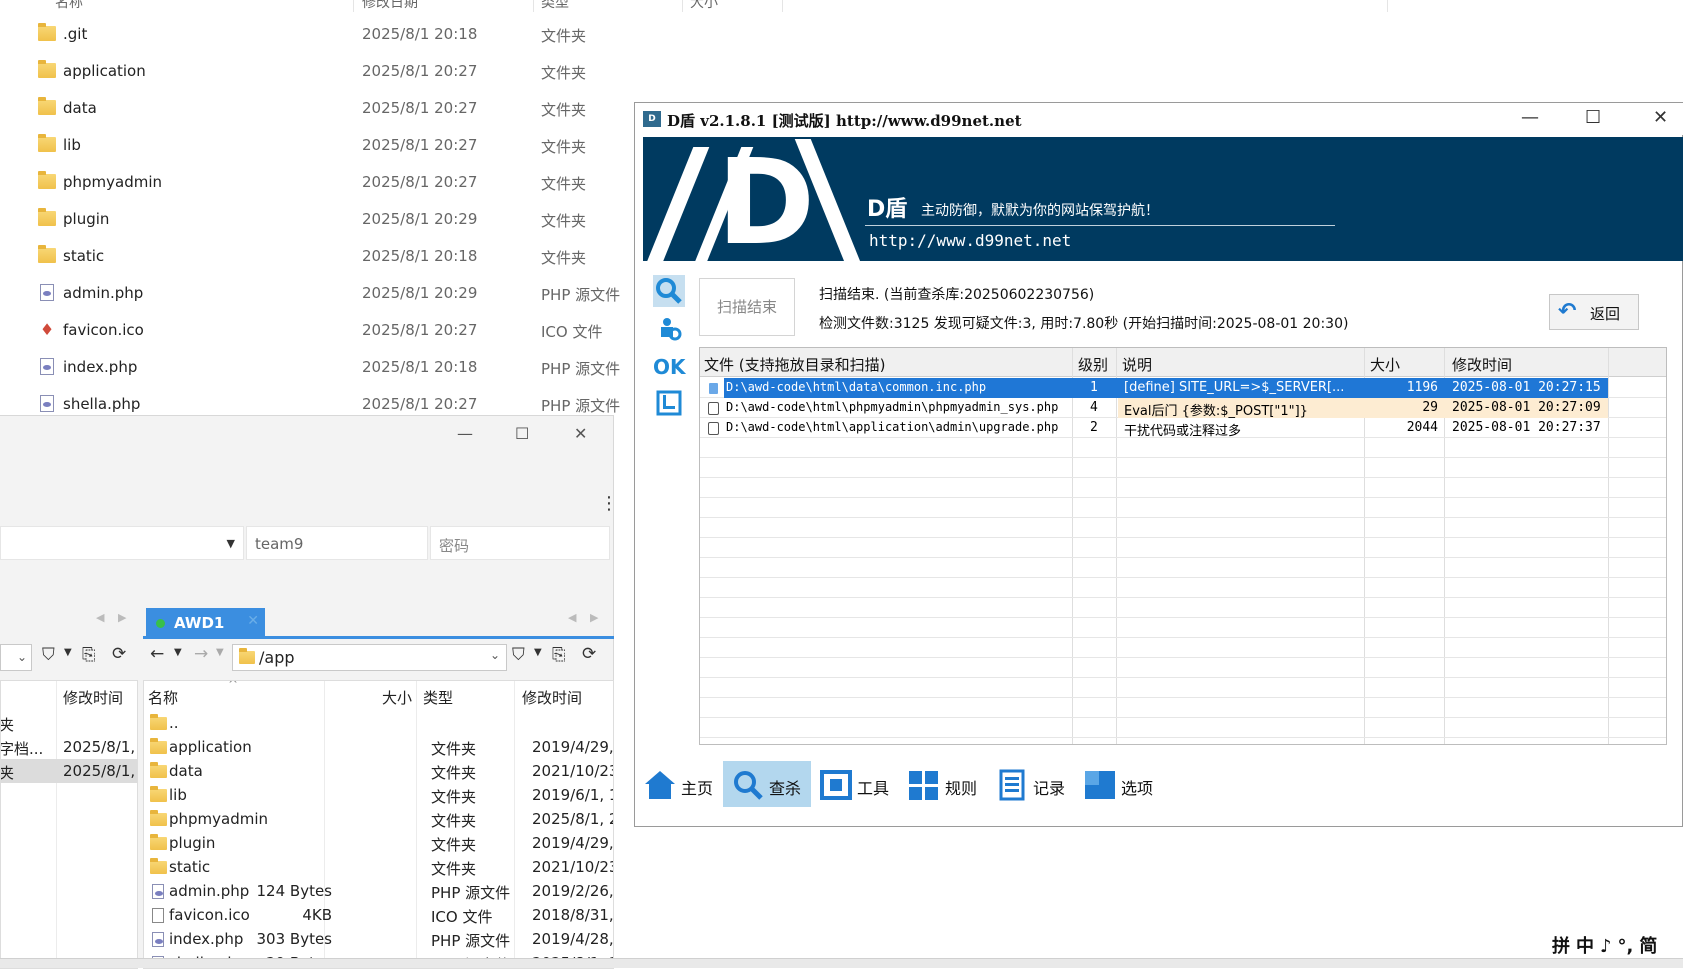 The width and height of the screenshot is (1683, 969). Describe the element at coordinates (69, 747) in the screenshot. I see `table-row: 字档... 2025/8/1,` at that location.